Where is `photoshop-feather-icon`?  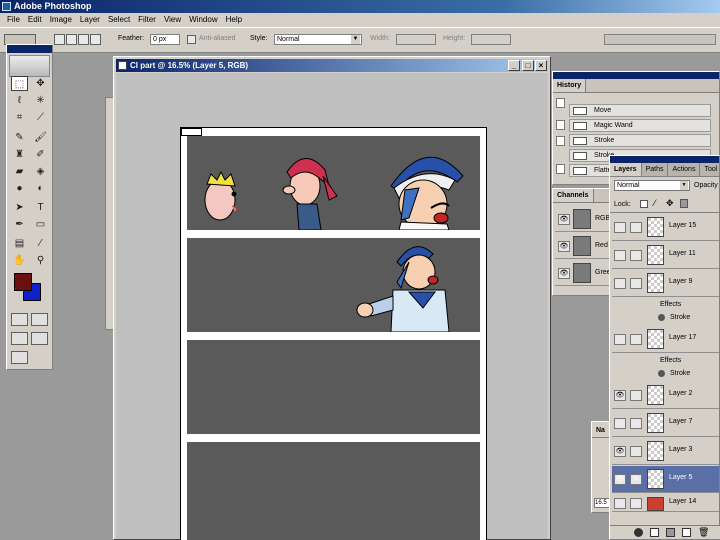
photoshop-feather-icon is located at coordinates (29, 66).